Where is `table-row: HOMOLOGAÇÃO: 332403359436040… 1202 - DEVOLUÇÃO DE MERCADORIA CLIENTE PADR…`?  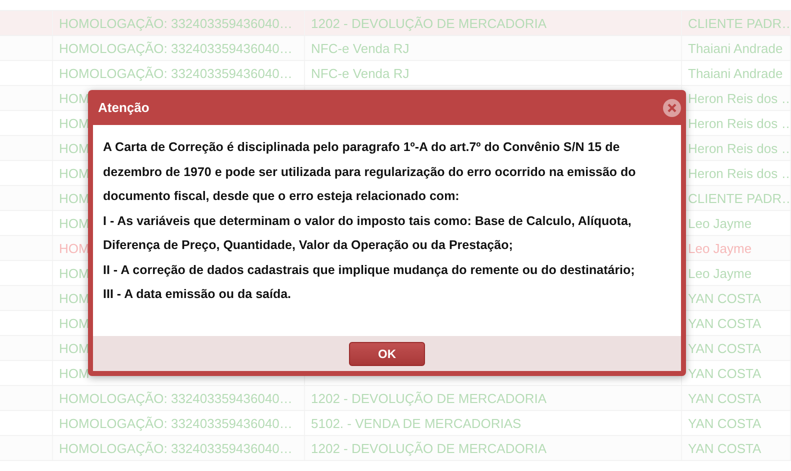 table-row: HOMOLOGAÇÃO: 332403359436040… 1202 - DEVOLUÇÃO DE MERCADORIA CLIENTE PADR… is located at coordinates (395, 23).